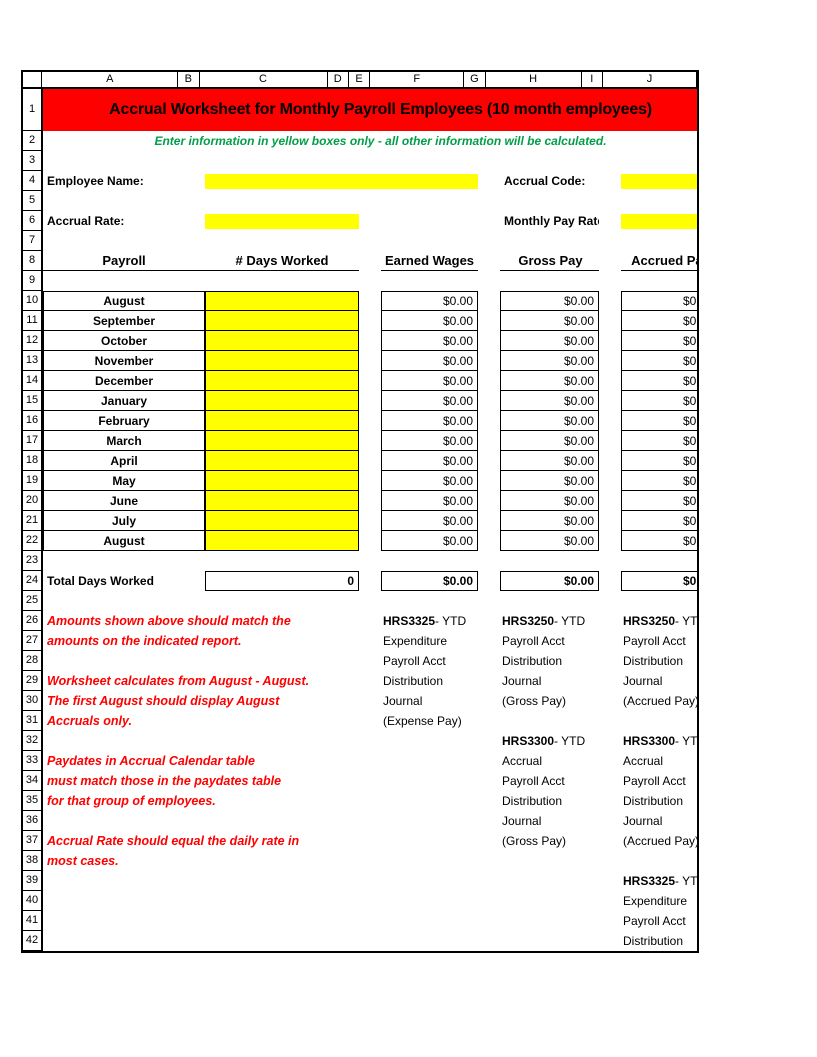  Describe the element at coordinates (124, 421) in the screenshot. I see `month-label: February` at that location.